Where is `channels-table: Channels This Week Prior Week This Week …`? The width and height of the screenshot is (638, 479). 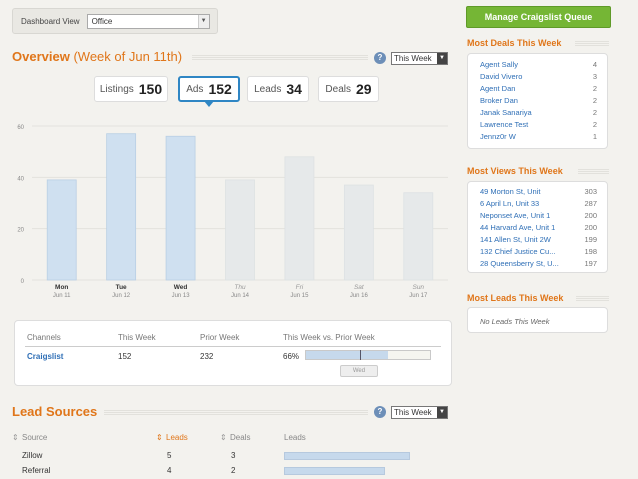
channels-table: Channels This Week Prior Week This Week … is located at coordinates (233, 353).